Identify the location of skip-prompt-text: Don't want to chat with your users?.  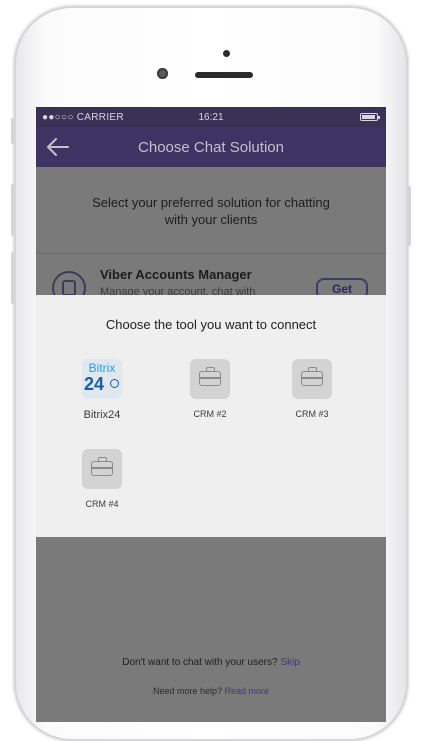
(200, 662).